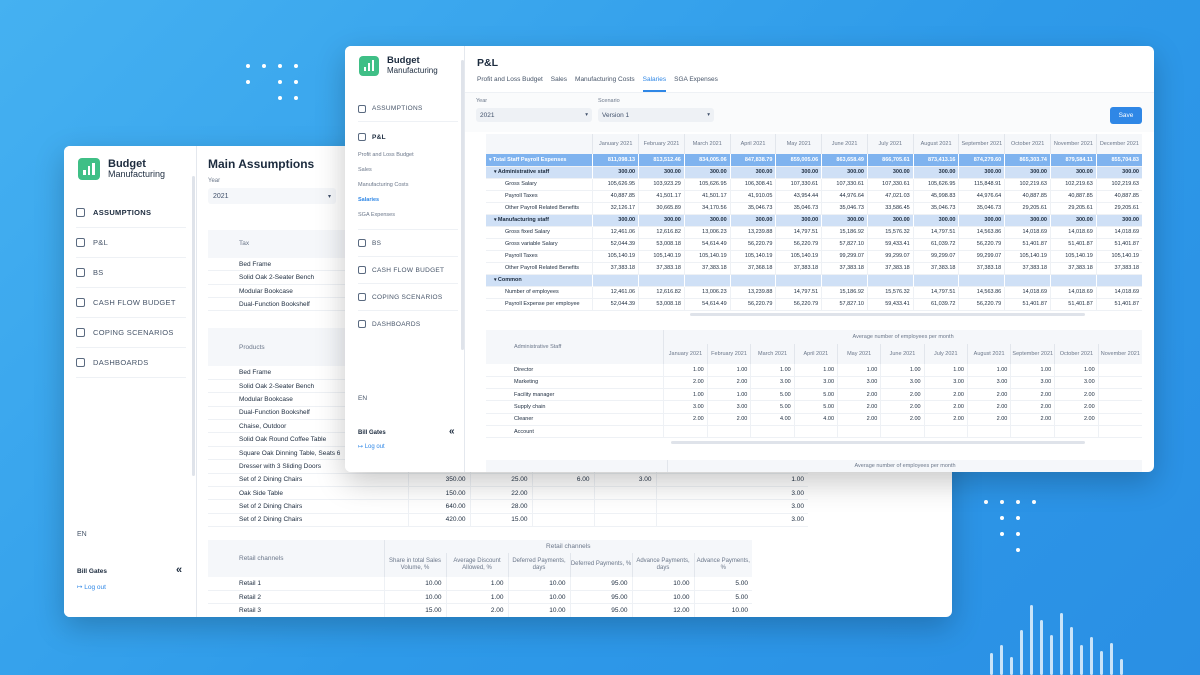  What do you see at coordinates (600, 610) in the screenshot?
I see `table-cell: 95.00` at bounding box center [600, 610].